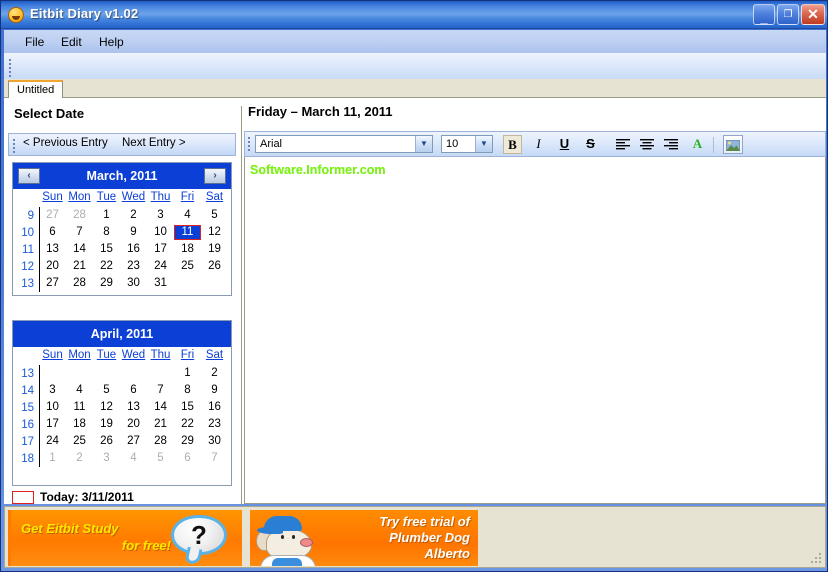 This screenshot has width=828, height=572. I want to click on calendar-day: 24, so click(160, 266).